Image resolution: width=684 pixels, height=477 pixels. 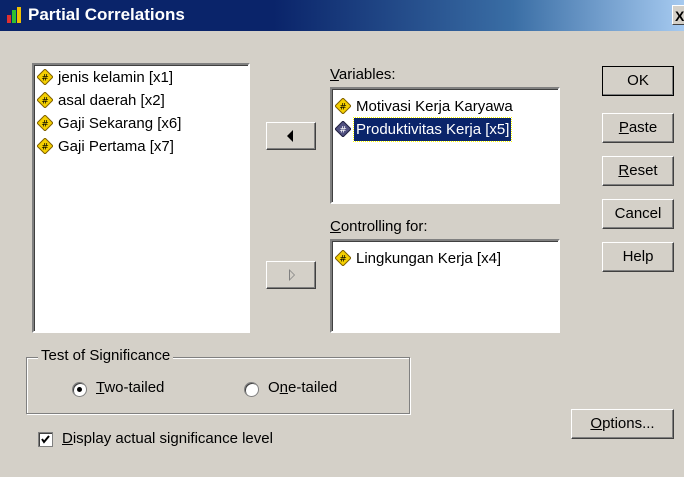 I want to click on left-arrow-icon, so click(x=290, y=136).